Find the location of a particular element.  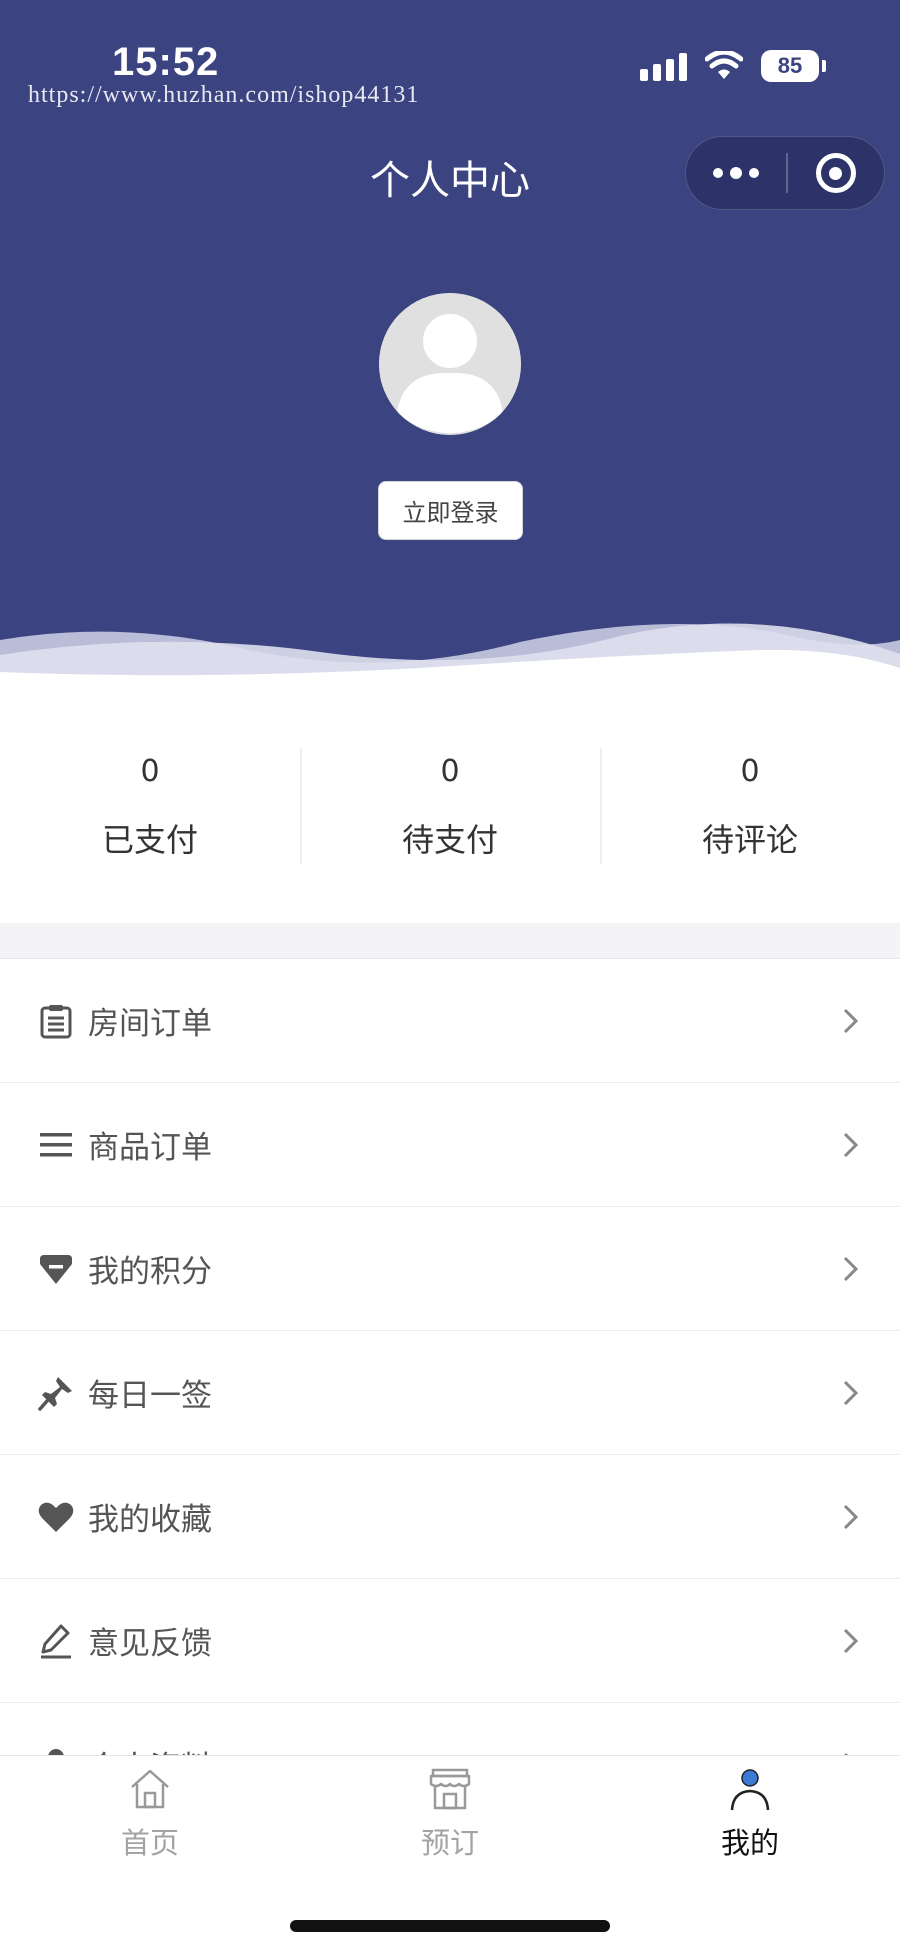

menu-item-profile: 个人资料 is located at coordinates (450, 1729).